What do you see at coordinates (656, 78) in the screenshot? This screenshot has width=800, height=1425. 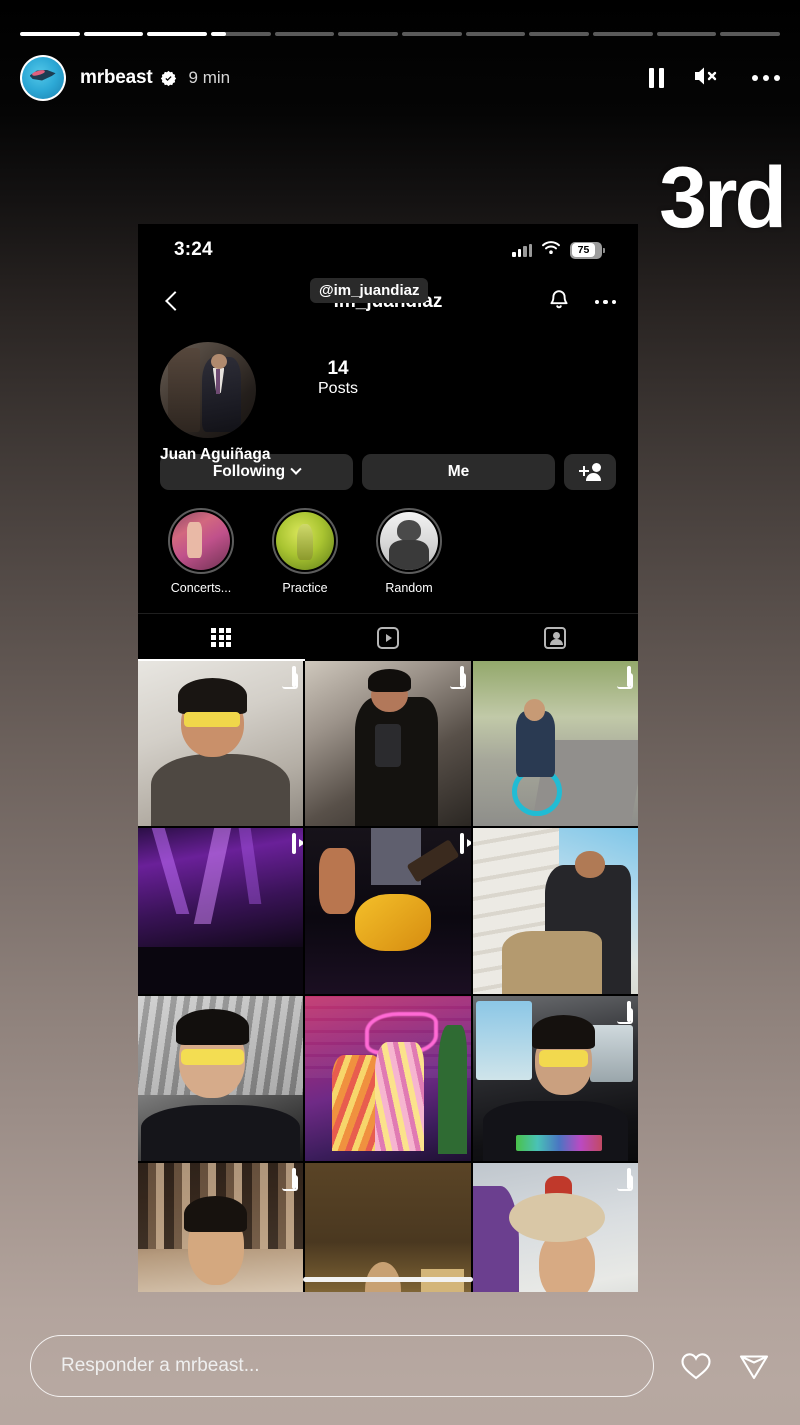 I see `pause-icon` at bounding box center [656, 78].